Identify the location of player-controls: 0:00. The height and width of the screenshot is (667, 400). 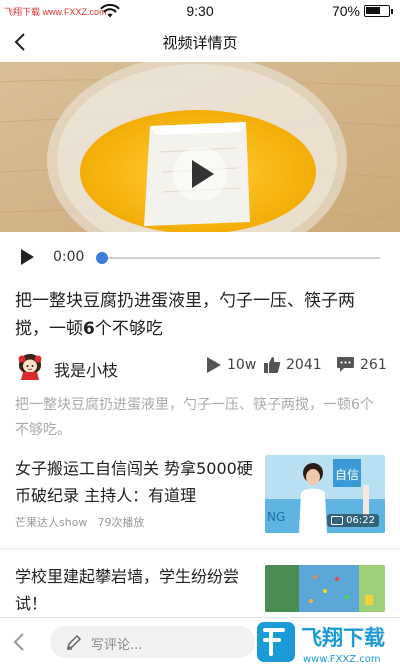
(200, 257).